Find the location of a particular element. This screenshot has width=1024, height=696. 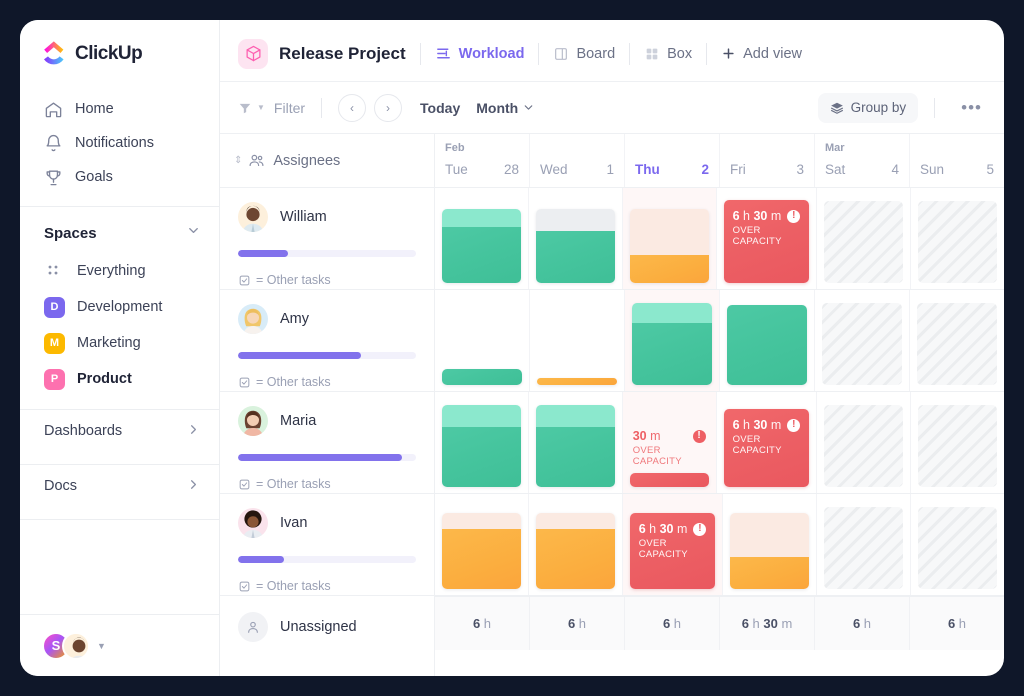

spaces-section-header: Spaces is located at coordinates (119, 233).